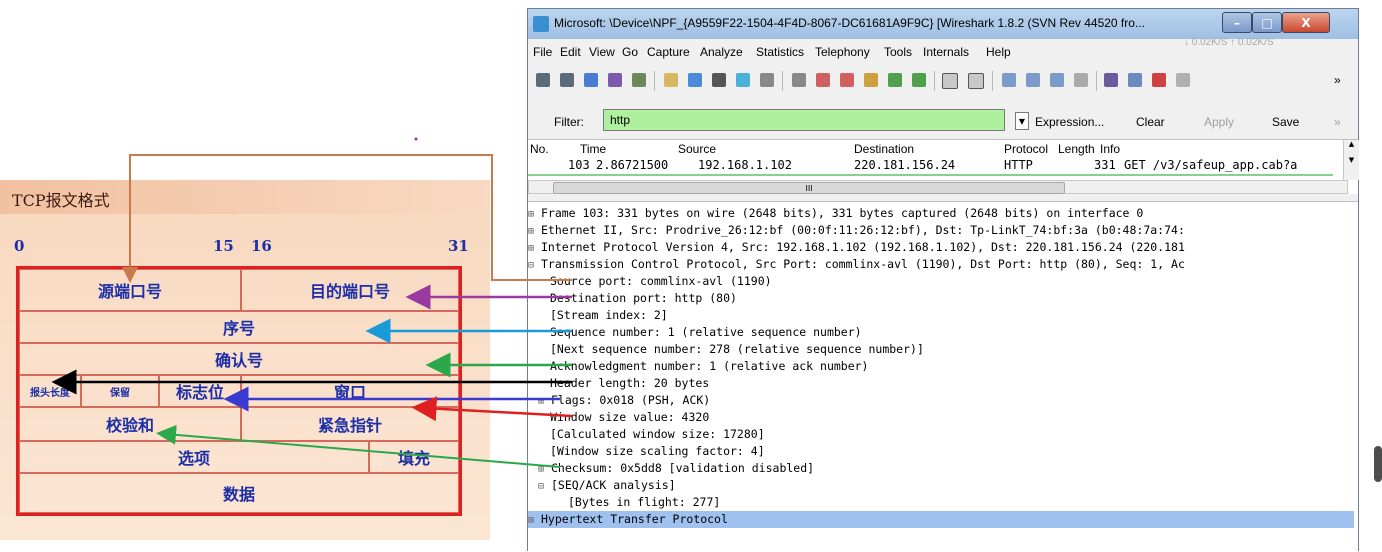 Image resolution: width=1382 pixels, height=552 pixels. I want to click on save-filter-button: Save, so click(1285, 122).